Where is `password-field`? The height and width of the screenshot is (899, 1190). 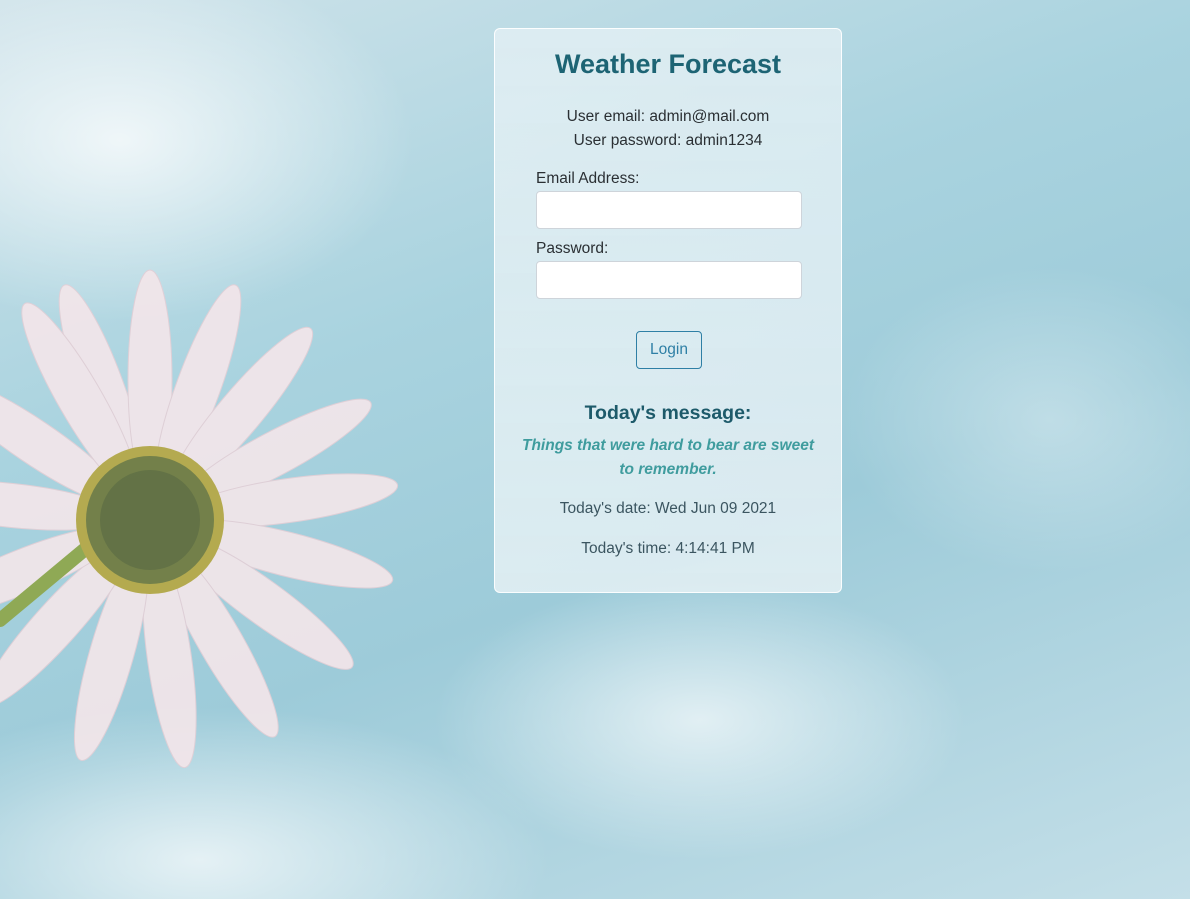 password-field is located at coordinates (669, 280).